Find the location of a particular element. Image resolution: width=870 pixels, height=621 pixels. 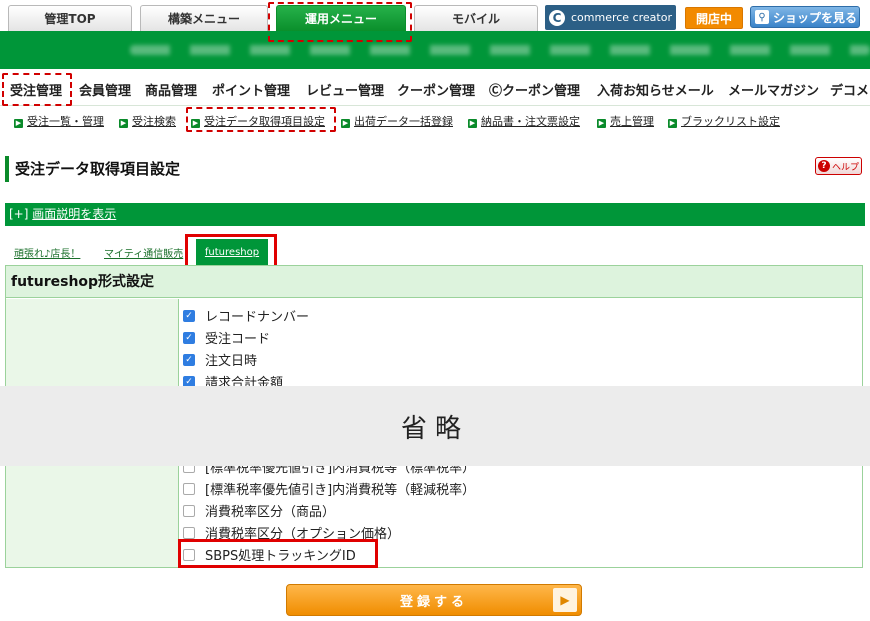

nav-point-management: ポイント管理 is located at coordinates (251, 89).